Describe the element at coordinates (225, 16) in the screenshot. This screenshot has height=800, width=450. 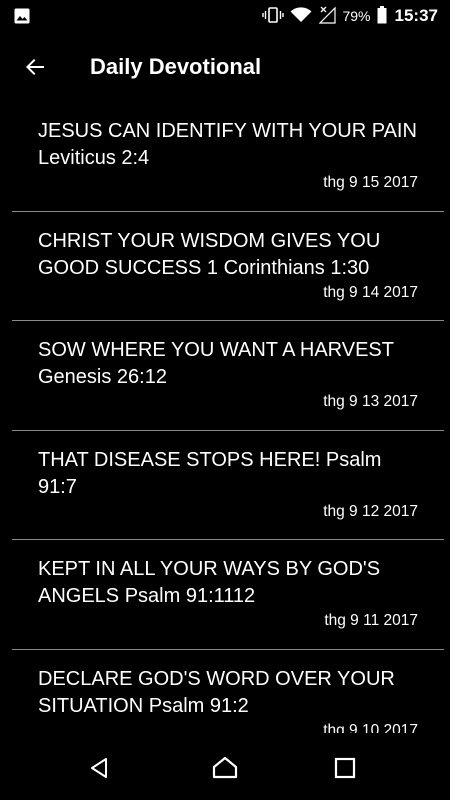
I see `status-bar: 79% 15:37` at that location.